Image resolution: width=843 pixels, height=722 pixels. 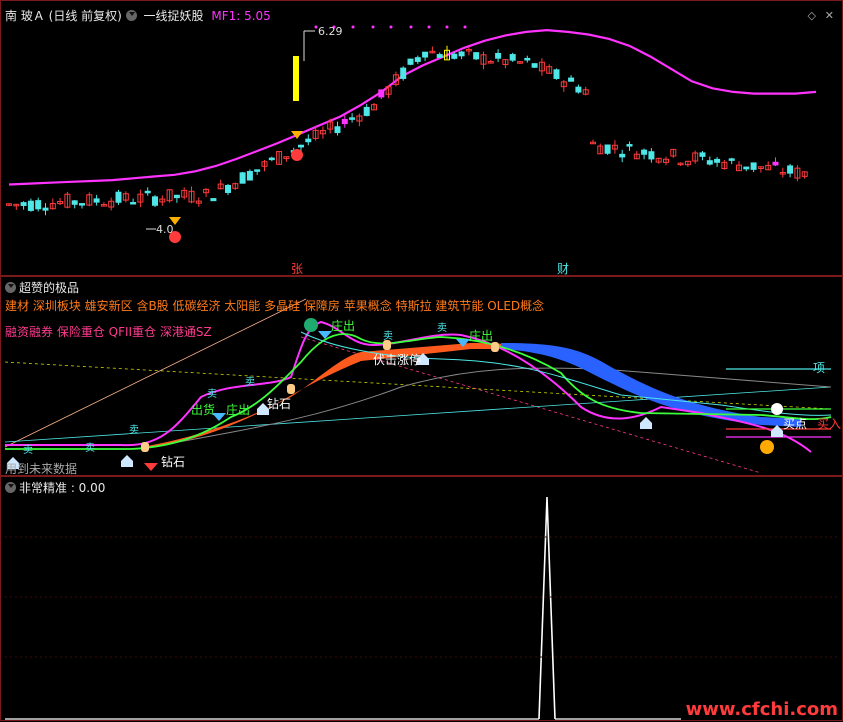 I want to click on sell-tag-2: 卖, so click(x=90, y=448).